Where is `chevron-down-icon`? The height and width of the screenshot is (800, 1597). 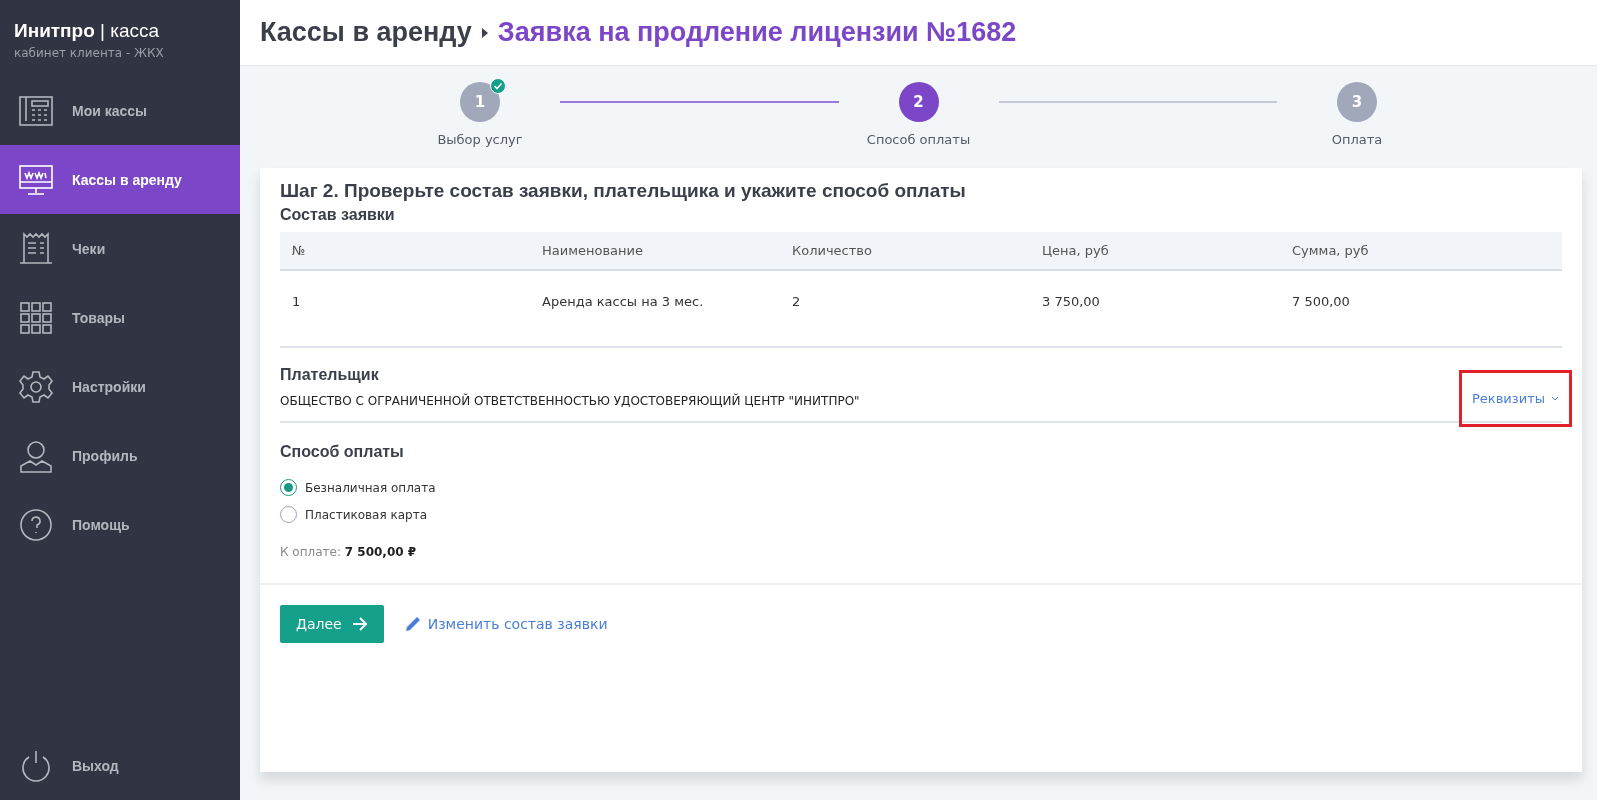 chevron-down-icon is located at coordinates (1555, 398).